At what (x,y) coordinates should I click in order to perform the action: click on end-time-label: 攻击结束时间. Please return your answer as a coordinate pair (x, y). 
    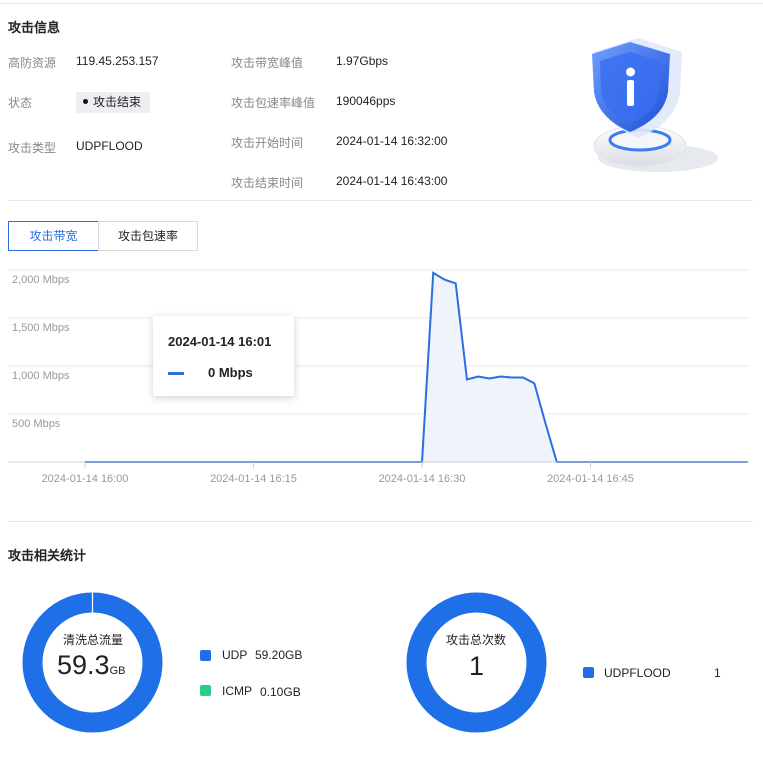
    Looking at the image, I should click on (267, 183).